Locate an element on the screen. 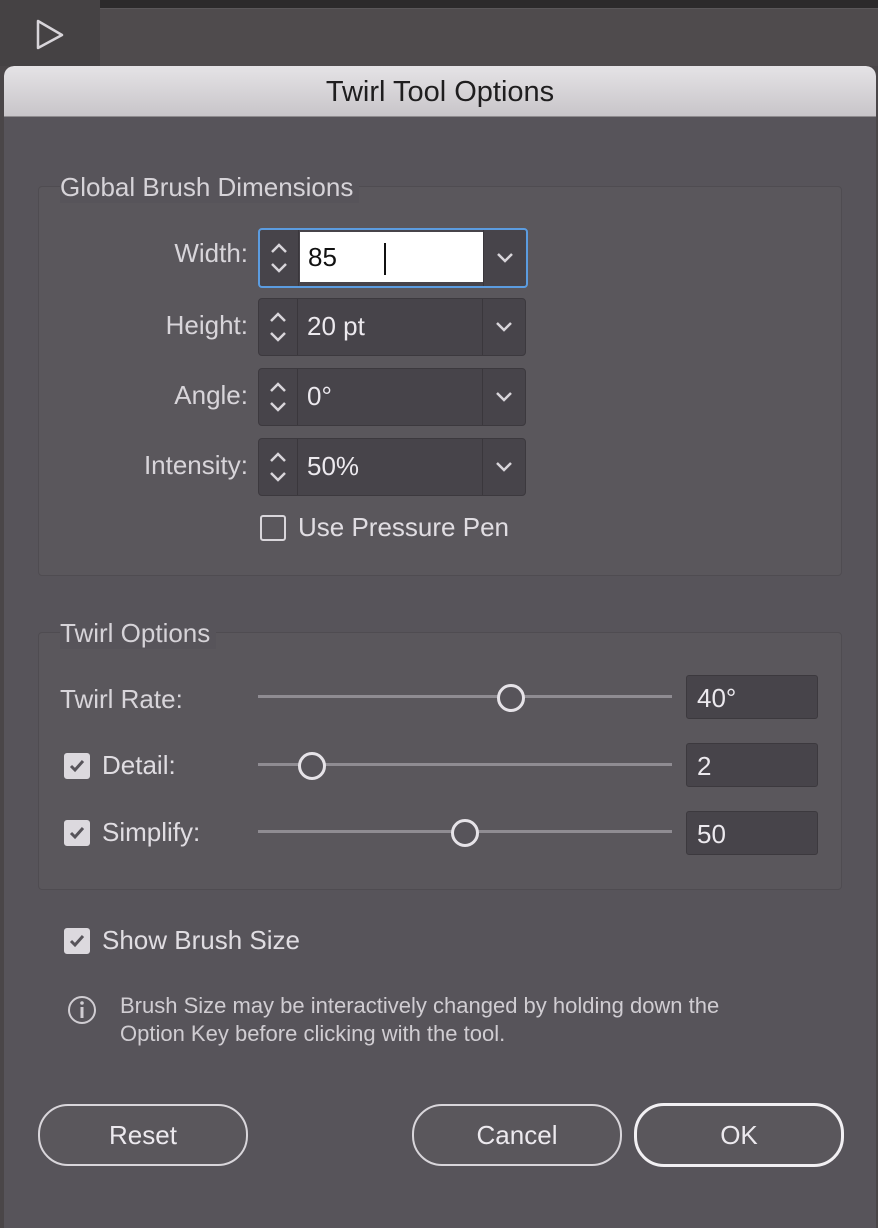 This screenshot has width=878, height=1228. detail-value: 2 is located at coordinates (704, 766).